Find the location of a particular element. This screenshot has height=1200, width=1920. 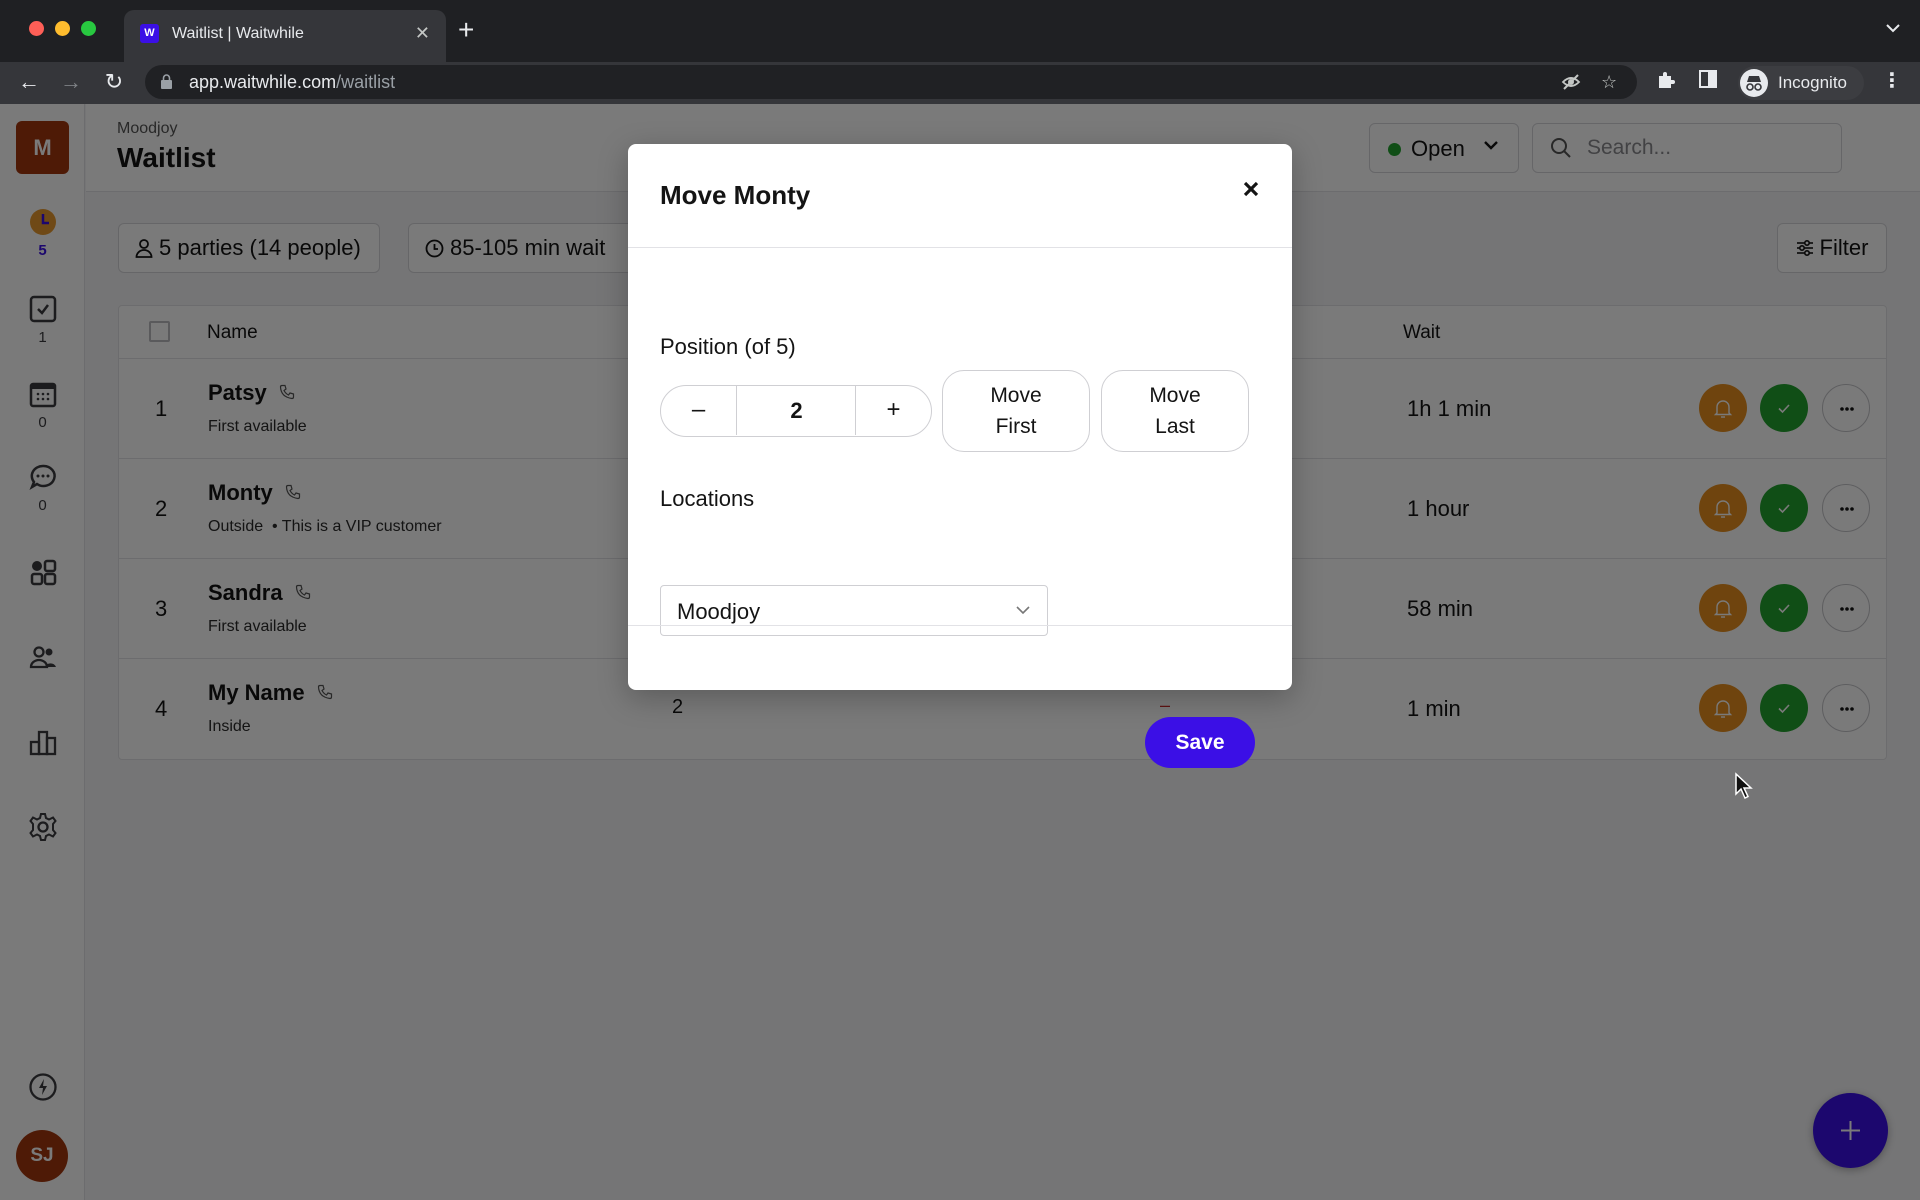

browser-menu-icon: ⋮ is located at coordinates (1892, 80).